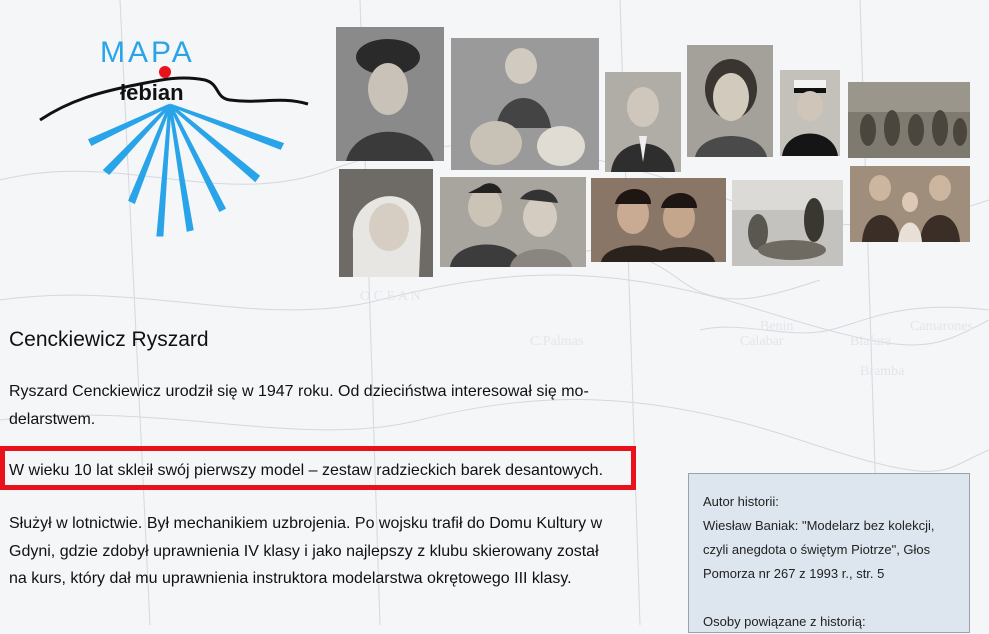  I want to click on photo-portrait-woman-hat, so click(390, 94).